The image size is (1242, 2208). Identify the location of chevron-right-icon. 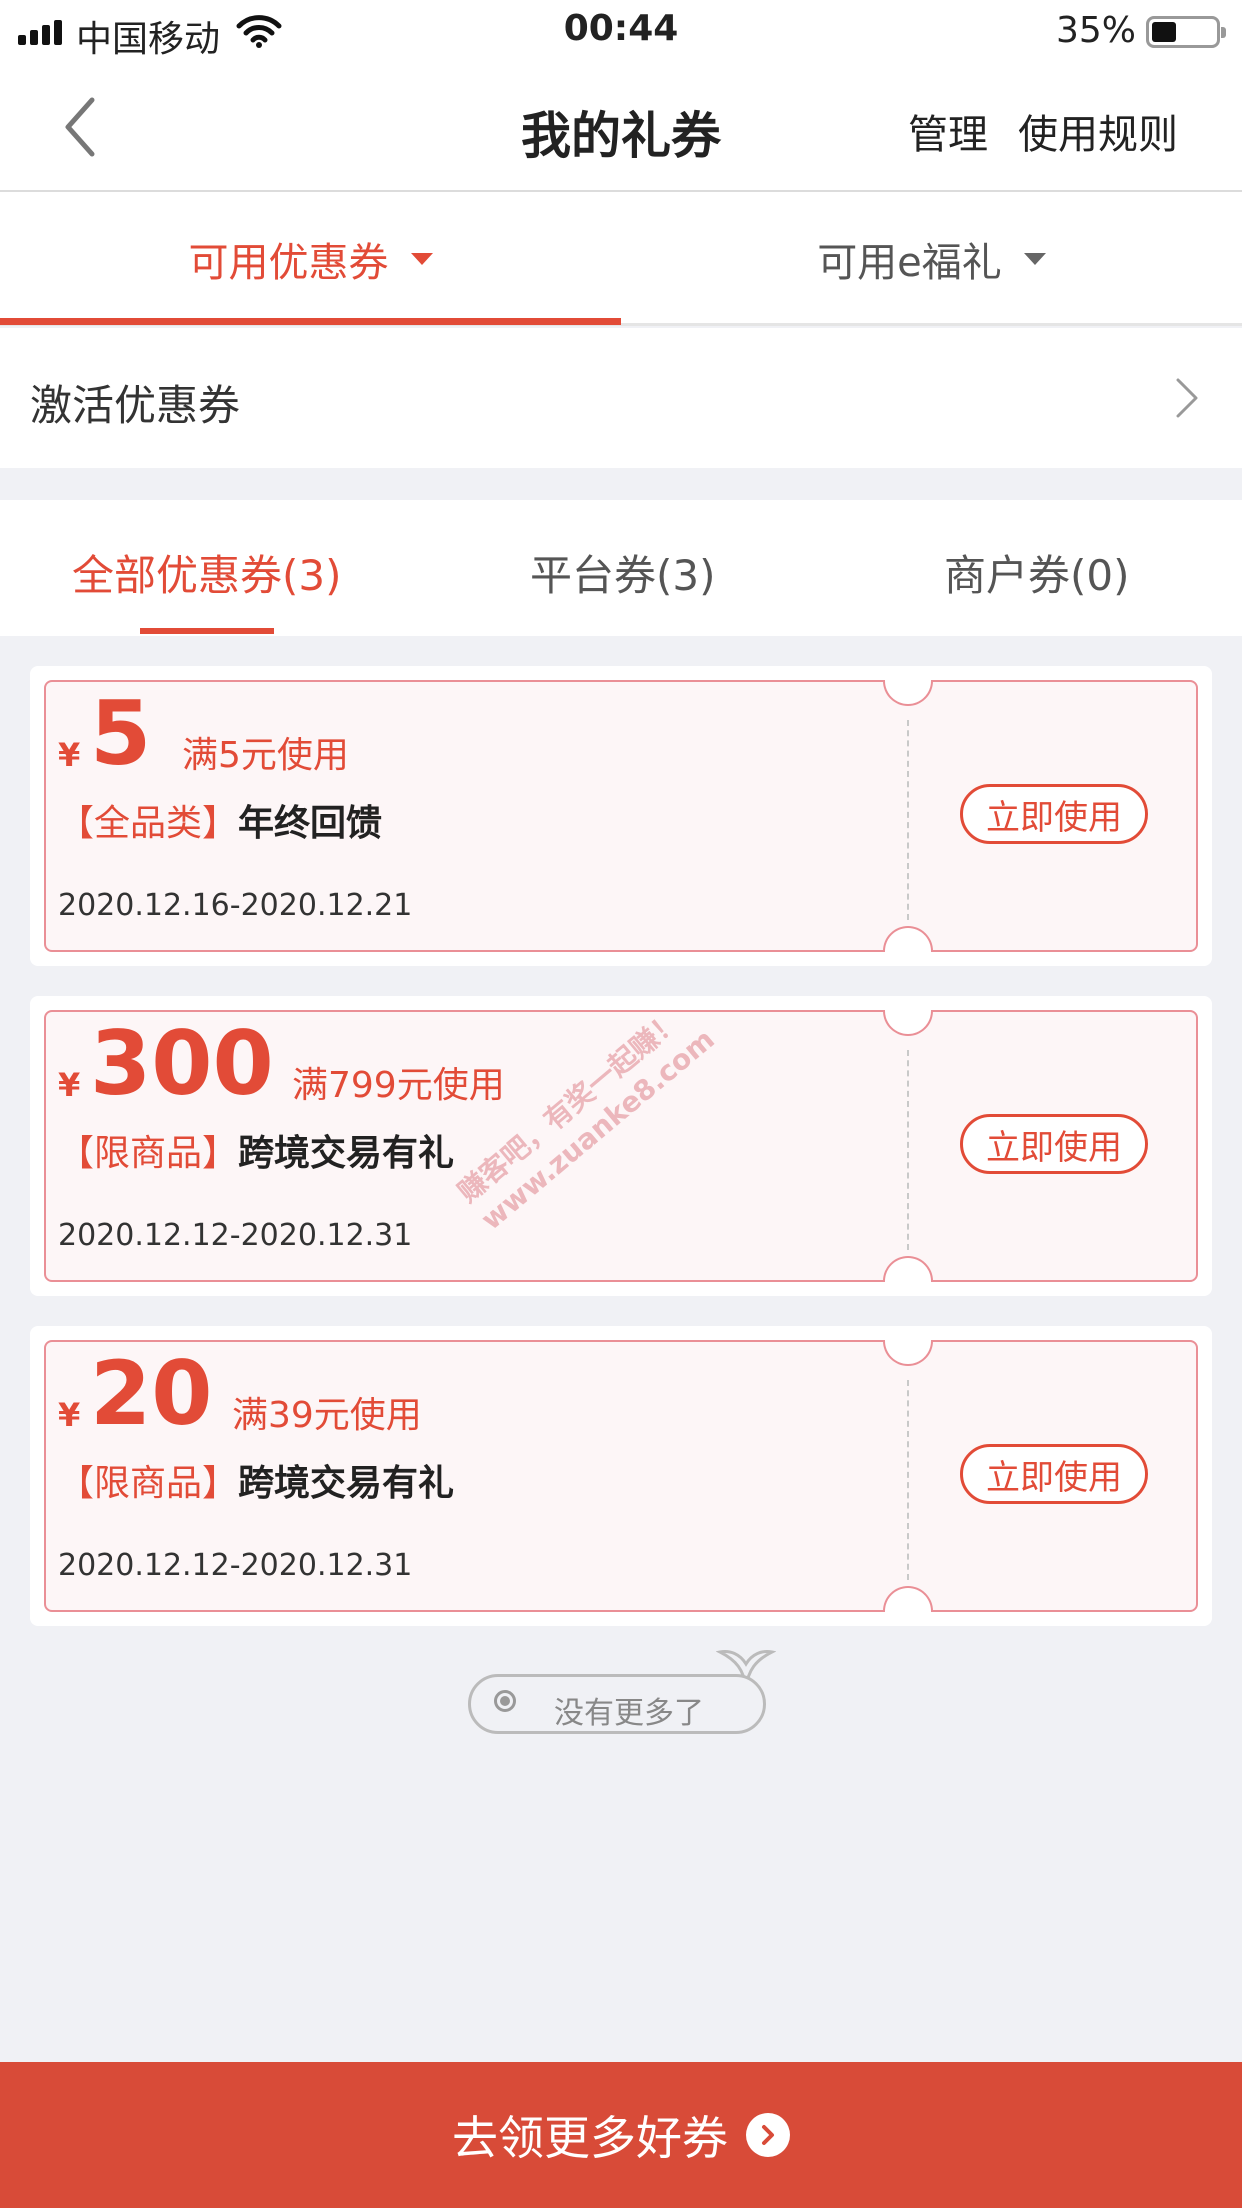
(1187, 398).